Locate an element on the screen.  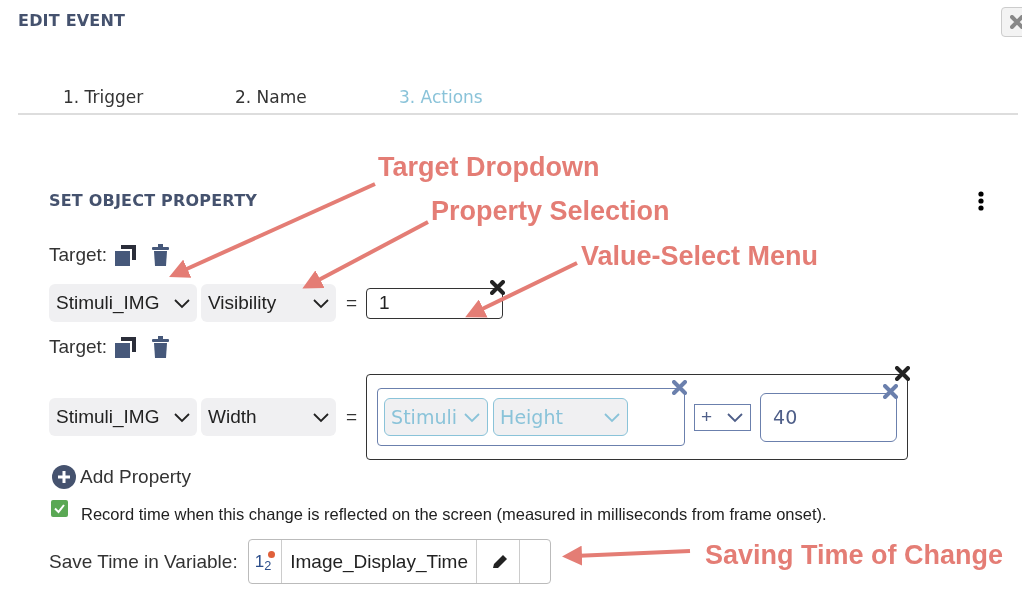
save-time-label: Save Time in Variable: is located at coordinates (143, 561).